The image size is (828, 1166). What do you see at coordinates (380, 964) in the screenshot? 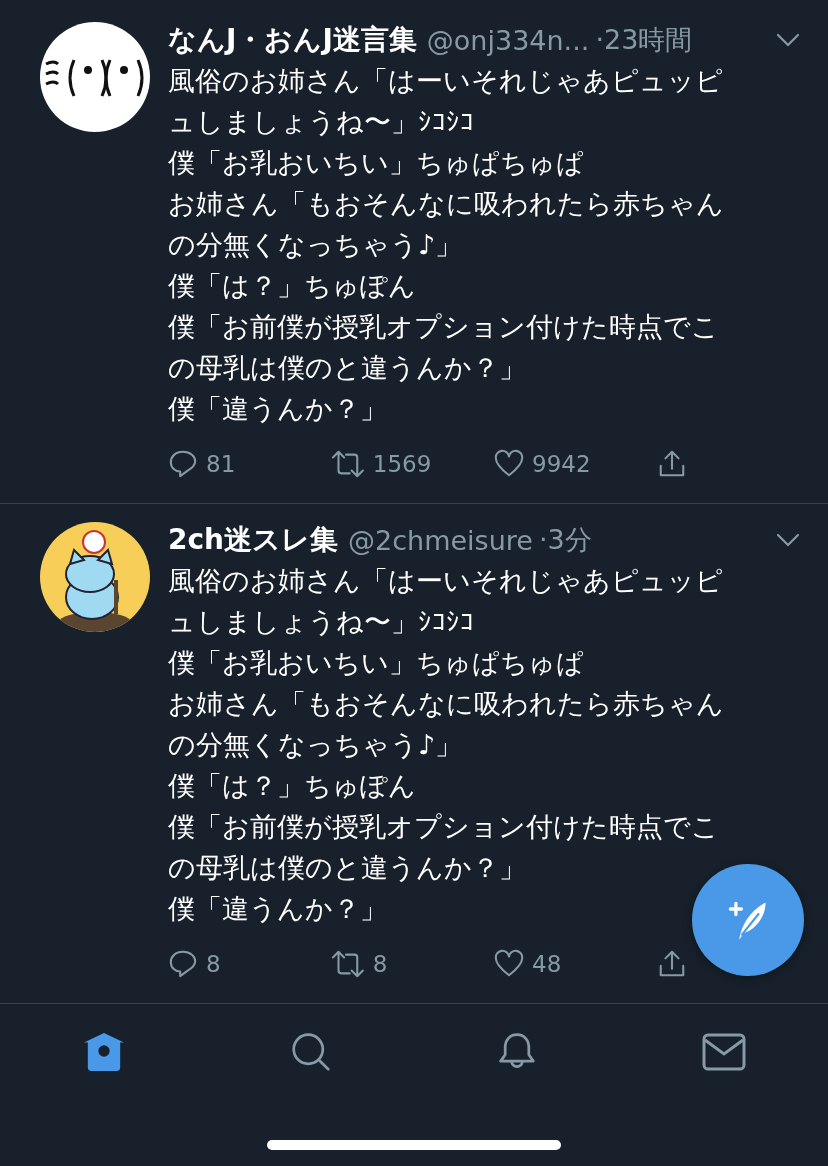
I see `retweet-count: 8` at bounding box center [380, 964].